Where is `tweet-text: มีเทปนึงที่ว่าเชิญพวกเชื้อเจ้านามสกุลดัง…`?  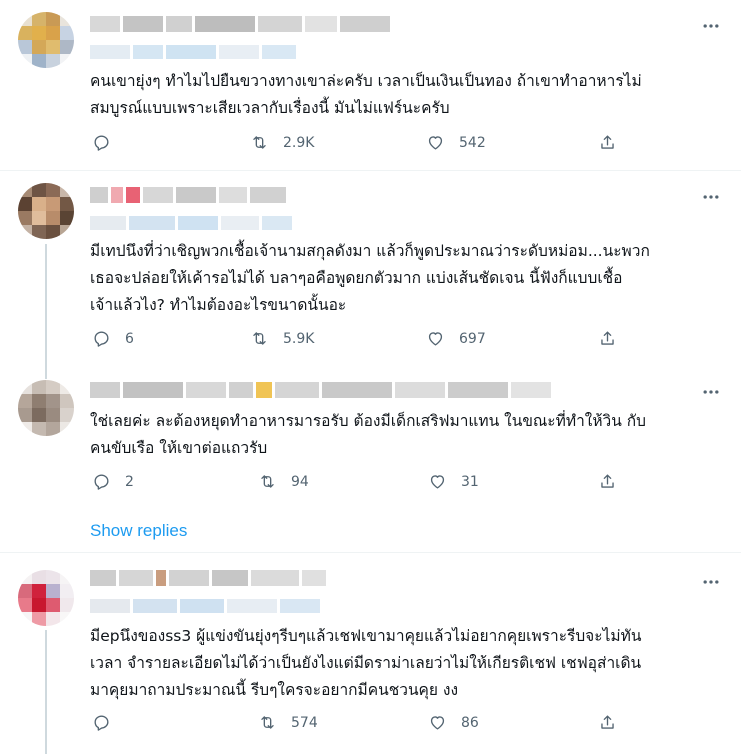 tweet-text: มีเทปนึงที่ว่าเชิญพวกเชื้อเจ้านามสกุลดัง… is located at coordinates (370, 278).